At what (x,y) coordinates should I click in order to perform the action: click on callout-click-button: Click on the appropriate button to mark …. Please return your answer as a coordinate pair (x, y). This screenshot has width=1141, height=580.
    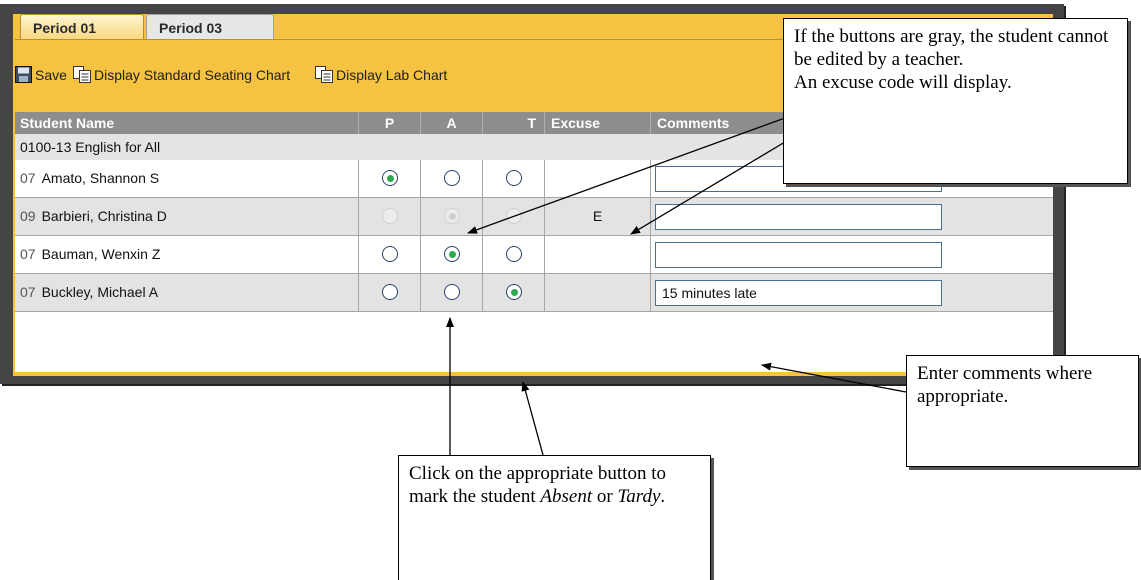
    Looking at the image, I should click on (554, 517).